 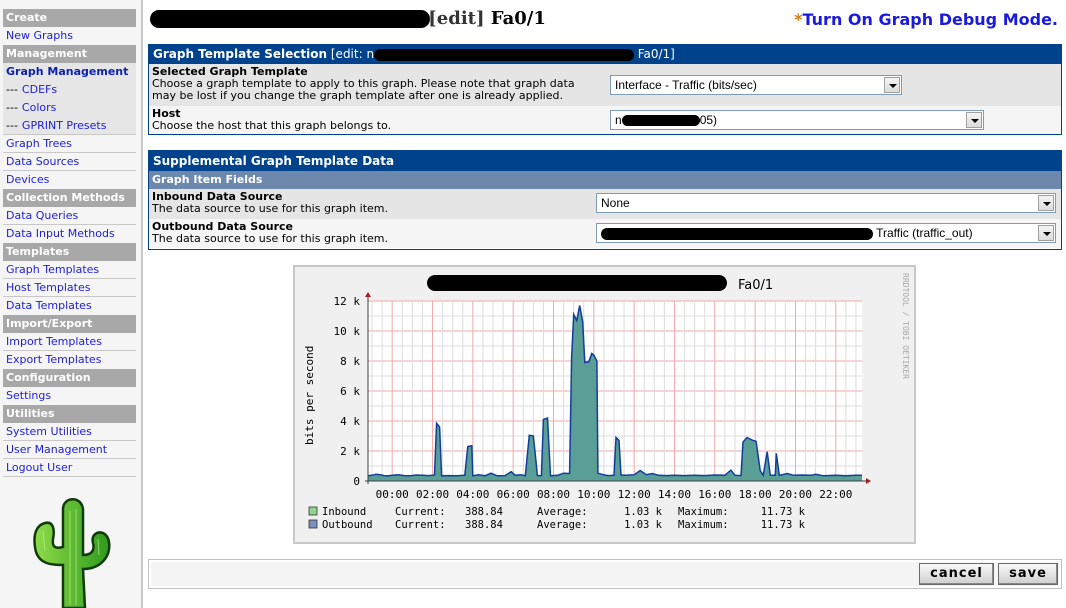 What do you see at coordinates (347, 331) in the screenshot?
I see `y-tick-label: 10 k` at bounding box center [347, 331].